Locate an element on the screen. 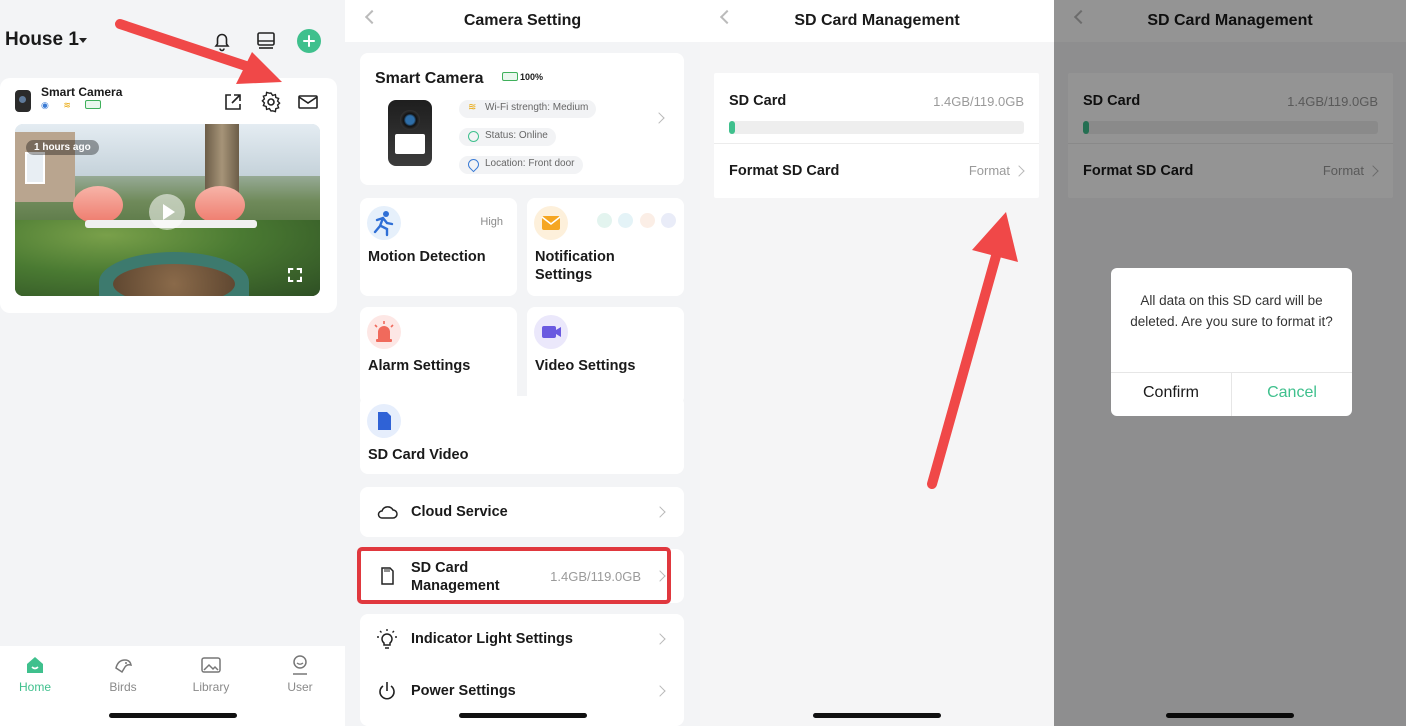 The height and width of the screenshot is (726, 1406). play-button is located at coordinates (167, 212).